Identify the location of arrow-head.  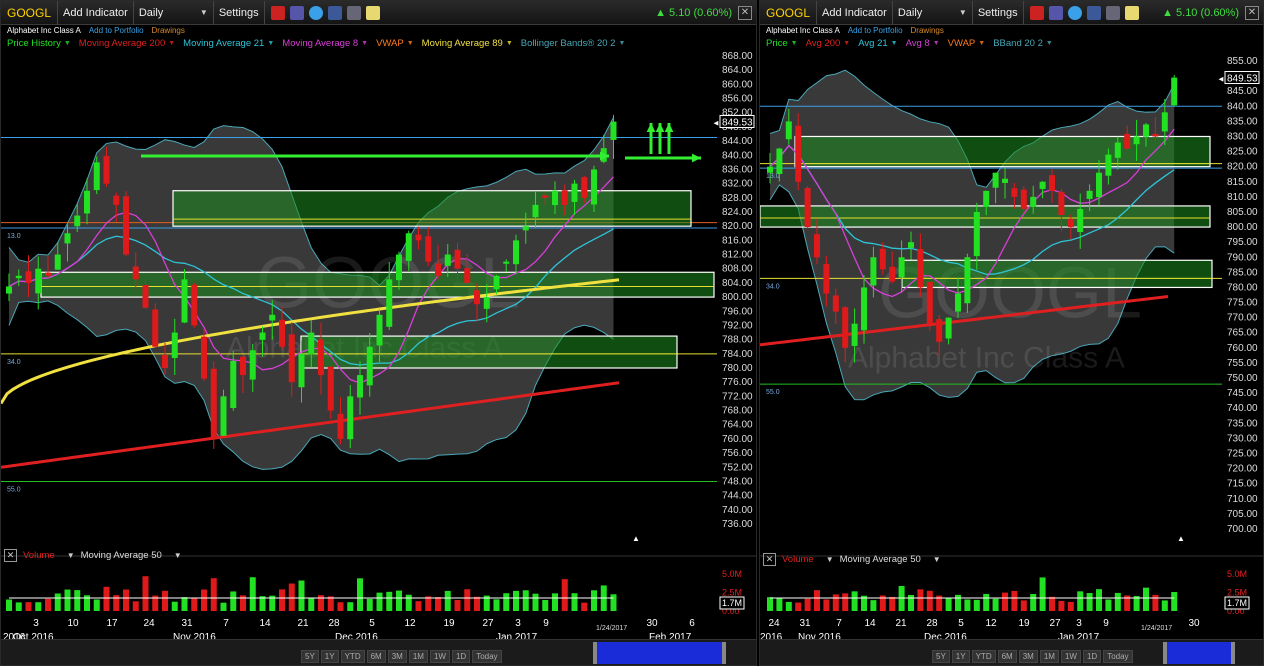
(660, 128).